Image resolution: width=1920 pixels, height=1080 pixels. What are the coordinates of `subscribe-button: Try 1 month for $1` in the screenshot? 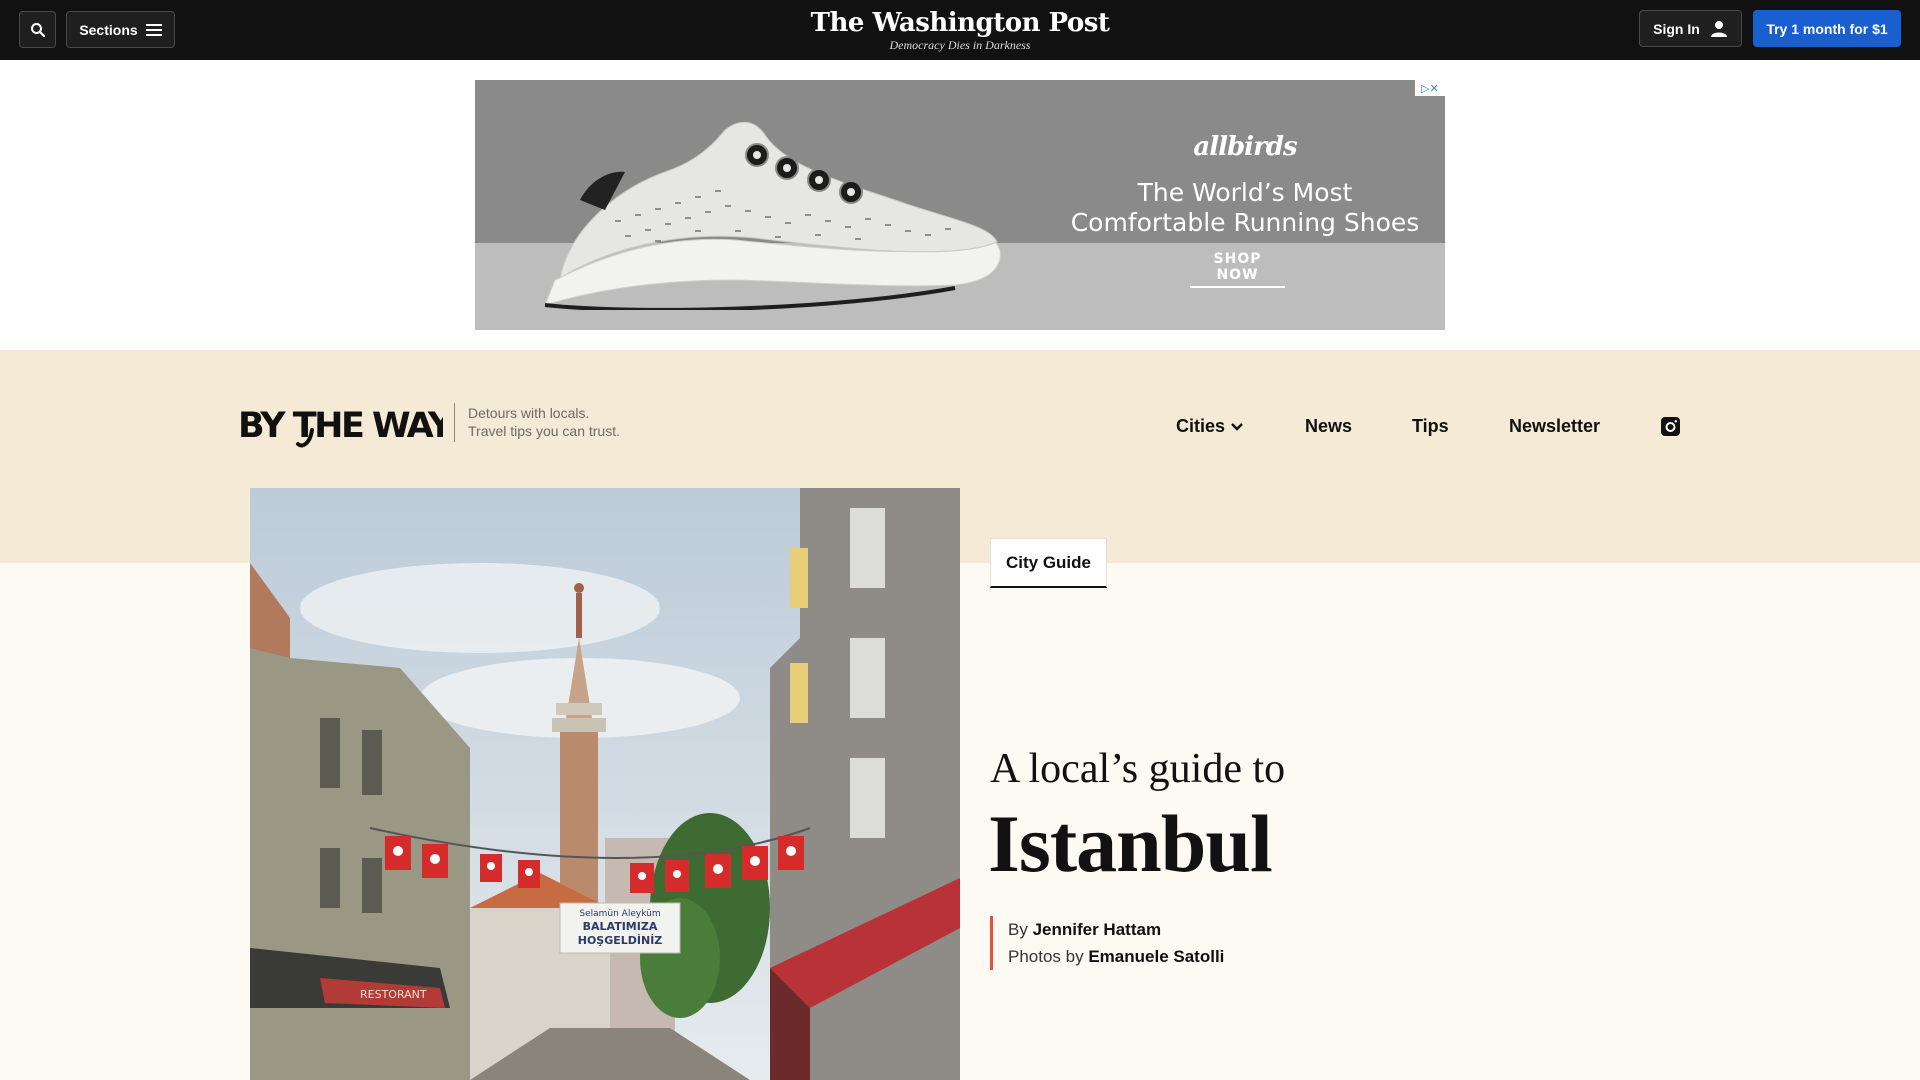 It's located at (1827, 28).